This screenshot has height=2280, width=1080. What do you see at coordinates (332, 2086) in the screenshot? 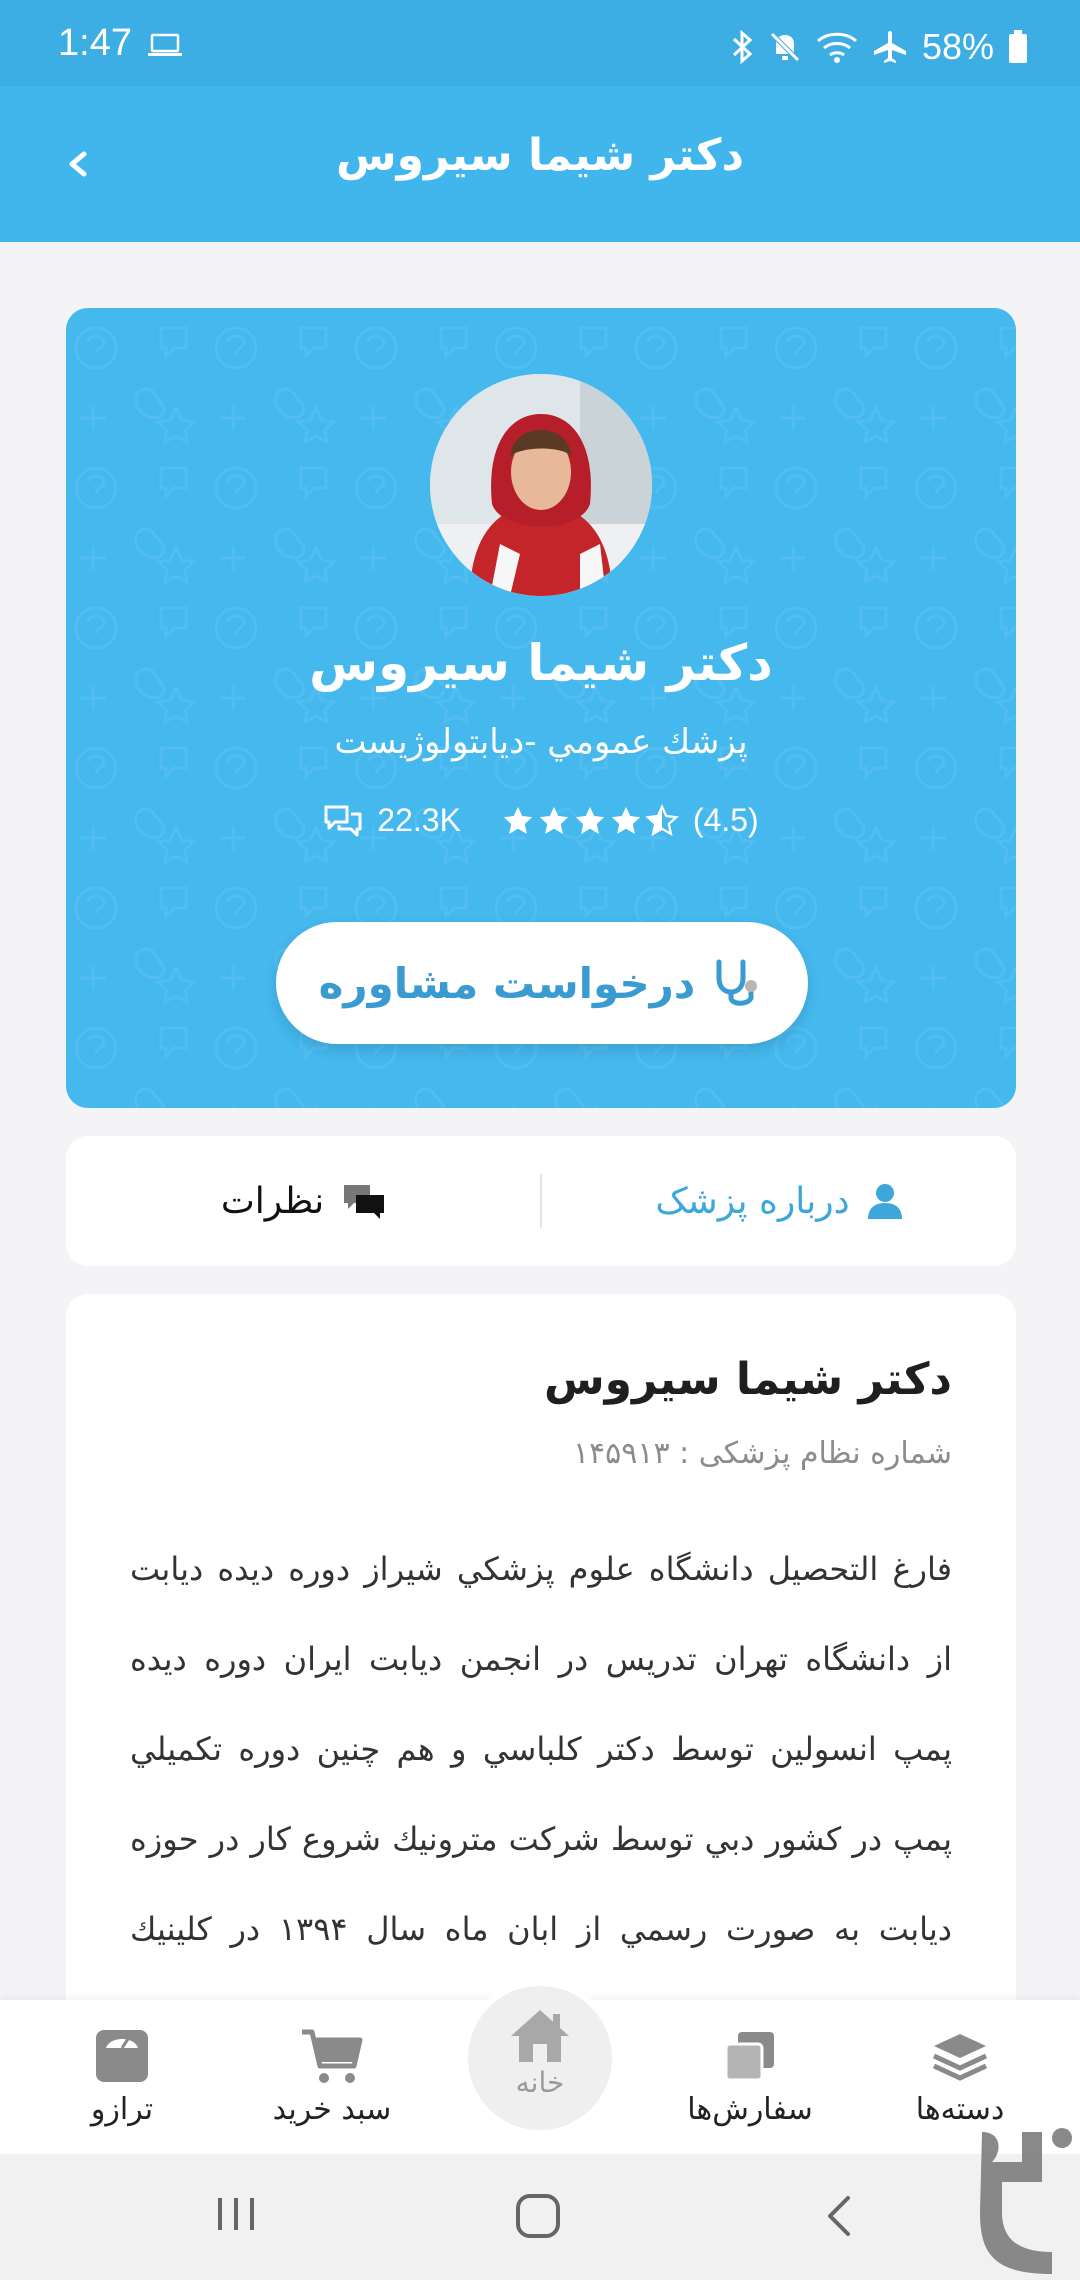
I see `nav-cart: سبد خرید` at bounding box center [332, 2086].